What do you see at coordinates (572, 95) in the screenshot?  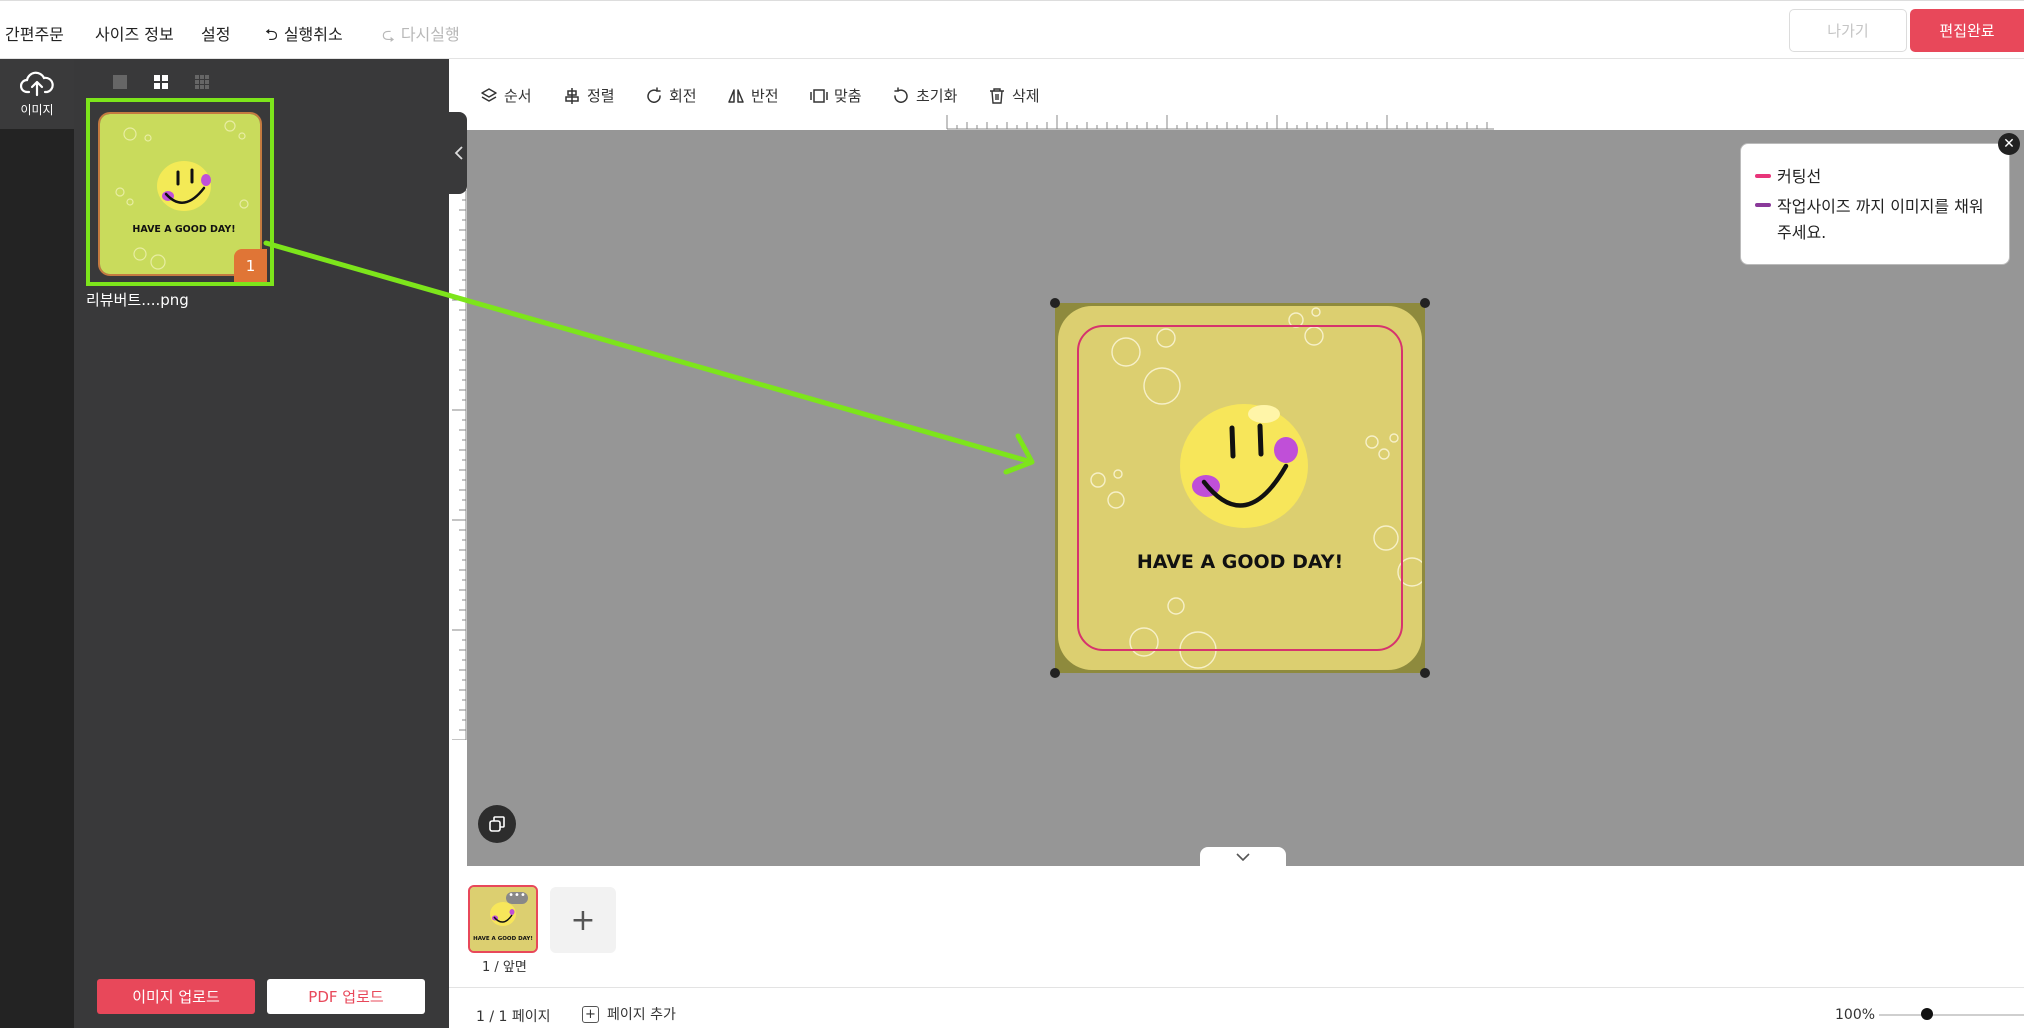 I see `align-icon` at bounding box center [572, 95].